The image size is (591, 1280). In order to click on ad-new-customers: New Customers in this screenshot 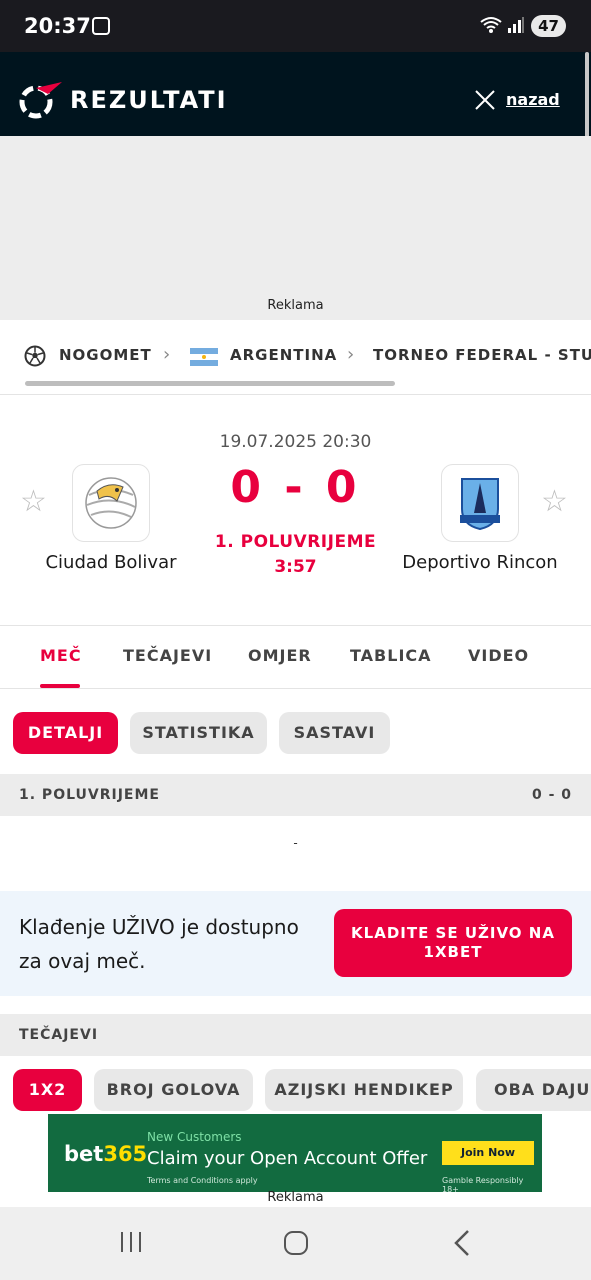, I will do `click(194, 1137)`.